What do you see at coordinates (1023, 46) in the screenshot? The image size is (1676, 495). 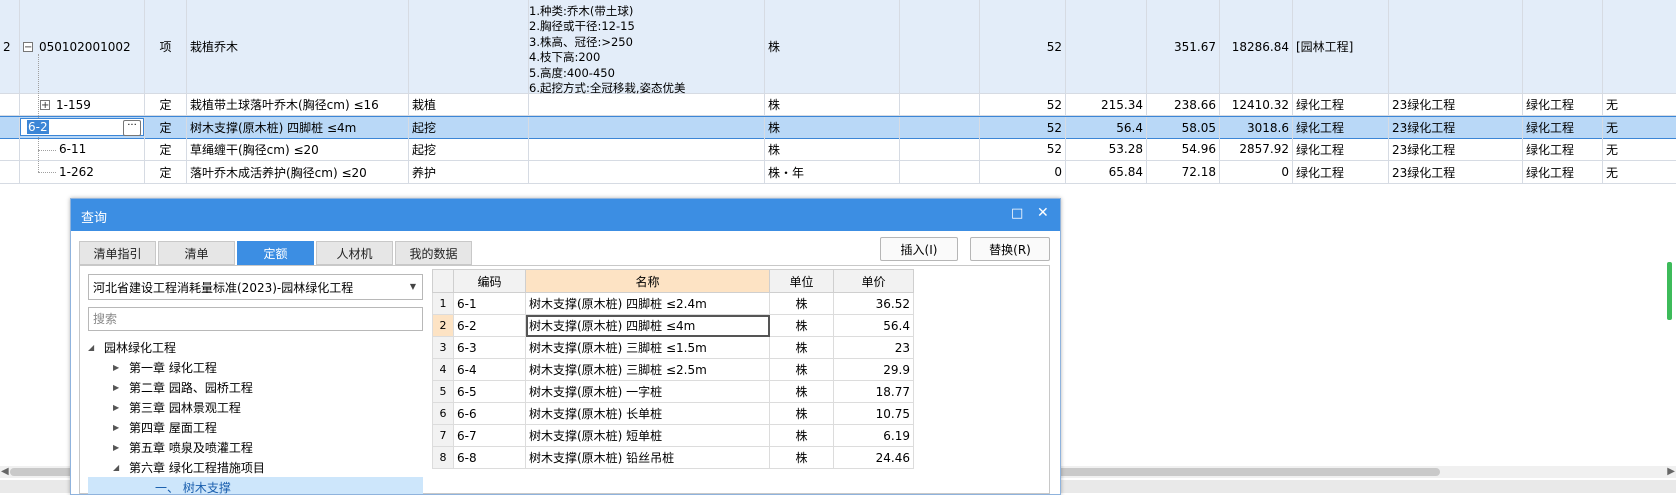 I see `bill-quantity: 52` at bounding box center [1023, 46].